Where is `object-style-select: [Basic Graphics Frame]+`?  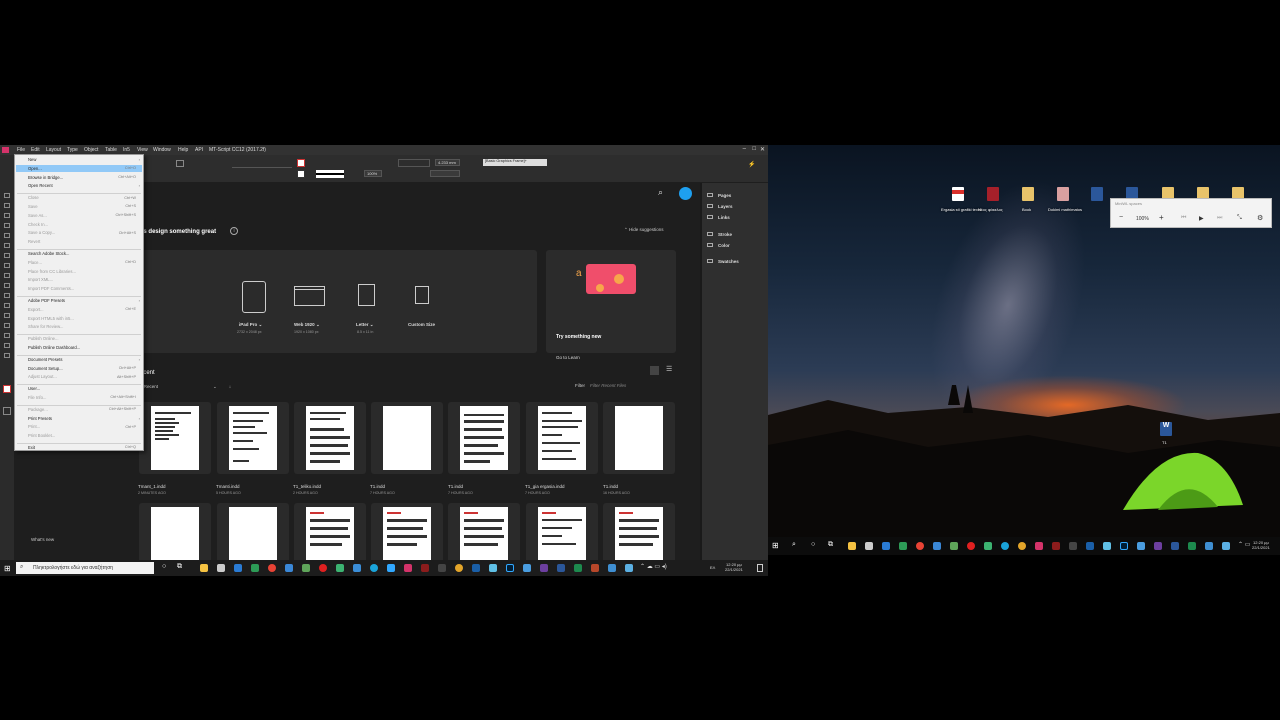 object-style-select: [Basic Graphics Frame]+ is located at coordinates (515, 162).